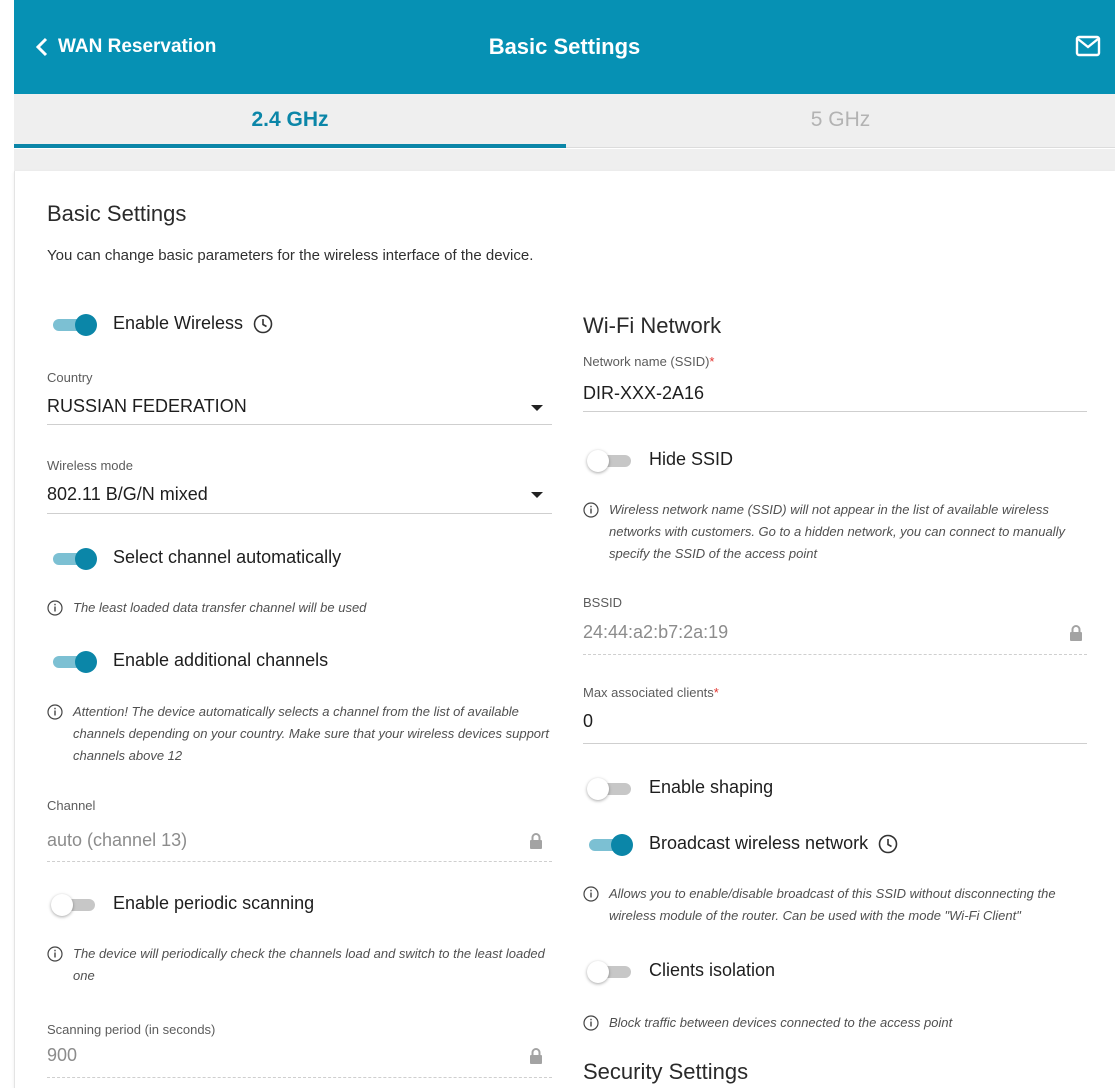 Image resolution: width=1115 pixels, height=1088 pixels. What do you see at coordinates (42, 47) in the screenshot?
I see `chevron-left-icon` at bounding box center [42, 47].